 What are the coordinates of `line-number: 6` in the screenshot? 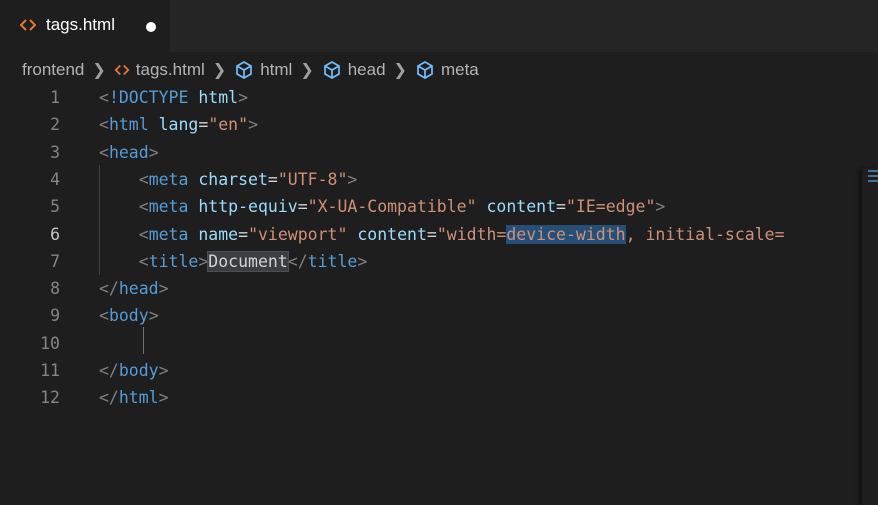 It's located at (55, 234).